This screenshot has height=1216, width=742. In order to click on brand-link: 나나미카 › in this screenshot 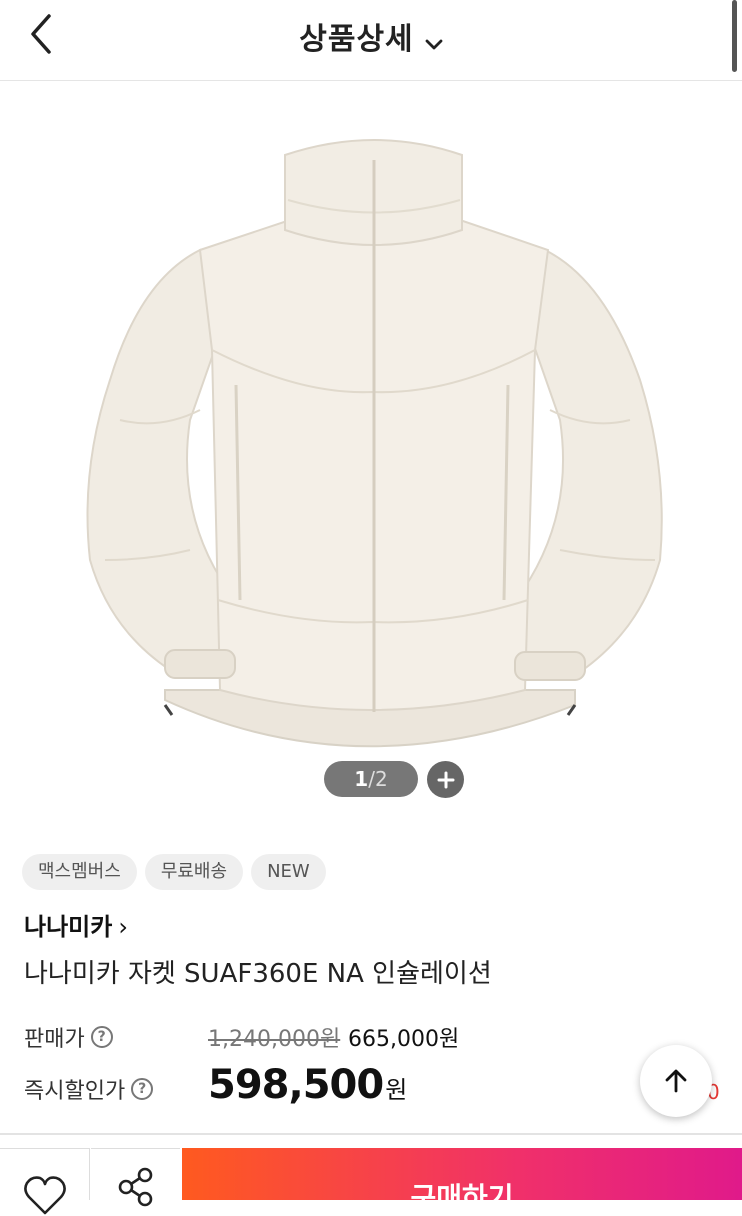, I will do `click(76, 924)`.